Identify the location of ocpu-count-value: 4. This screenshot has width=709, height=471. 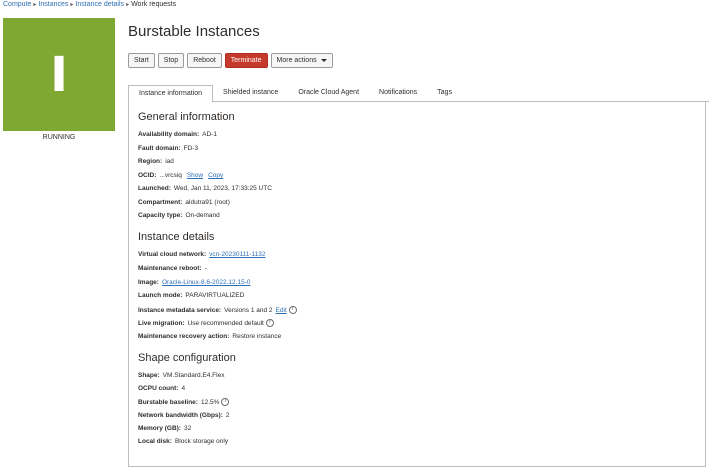
(183, 388).